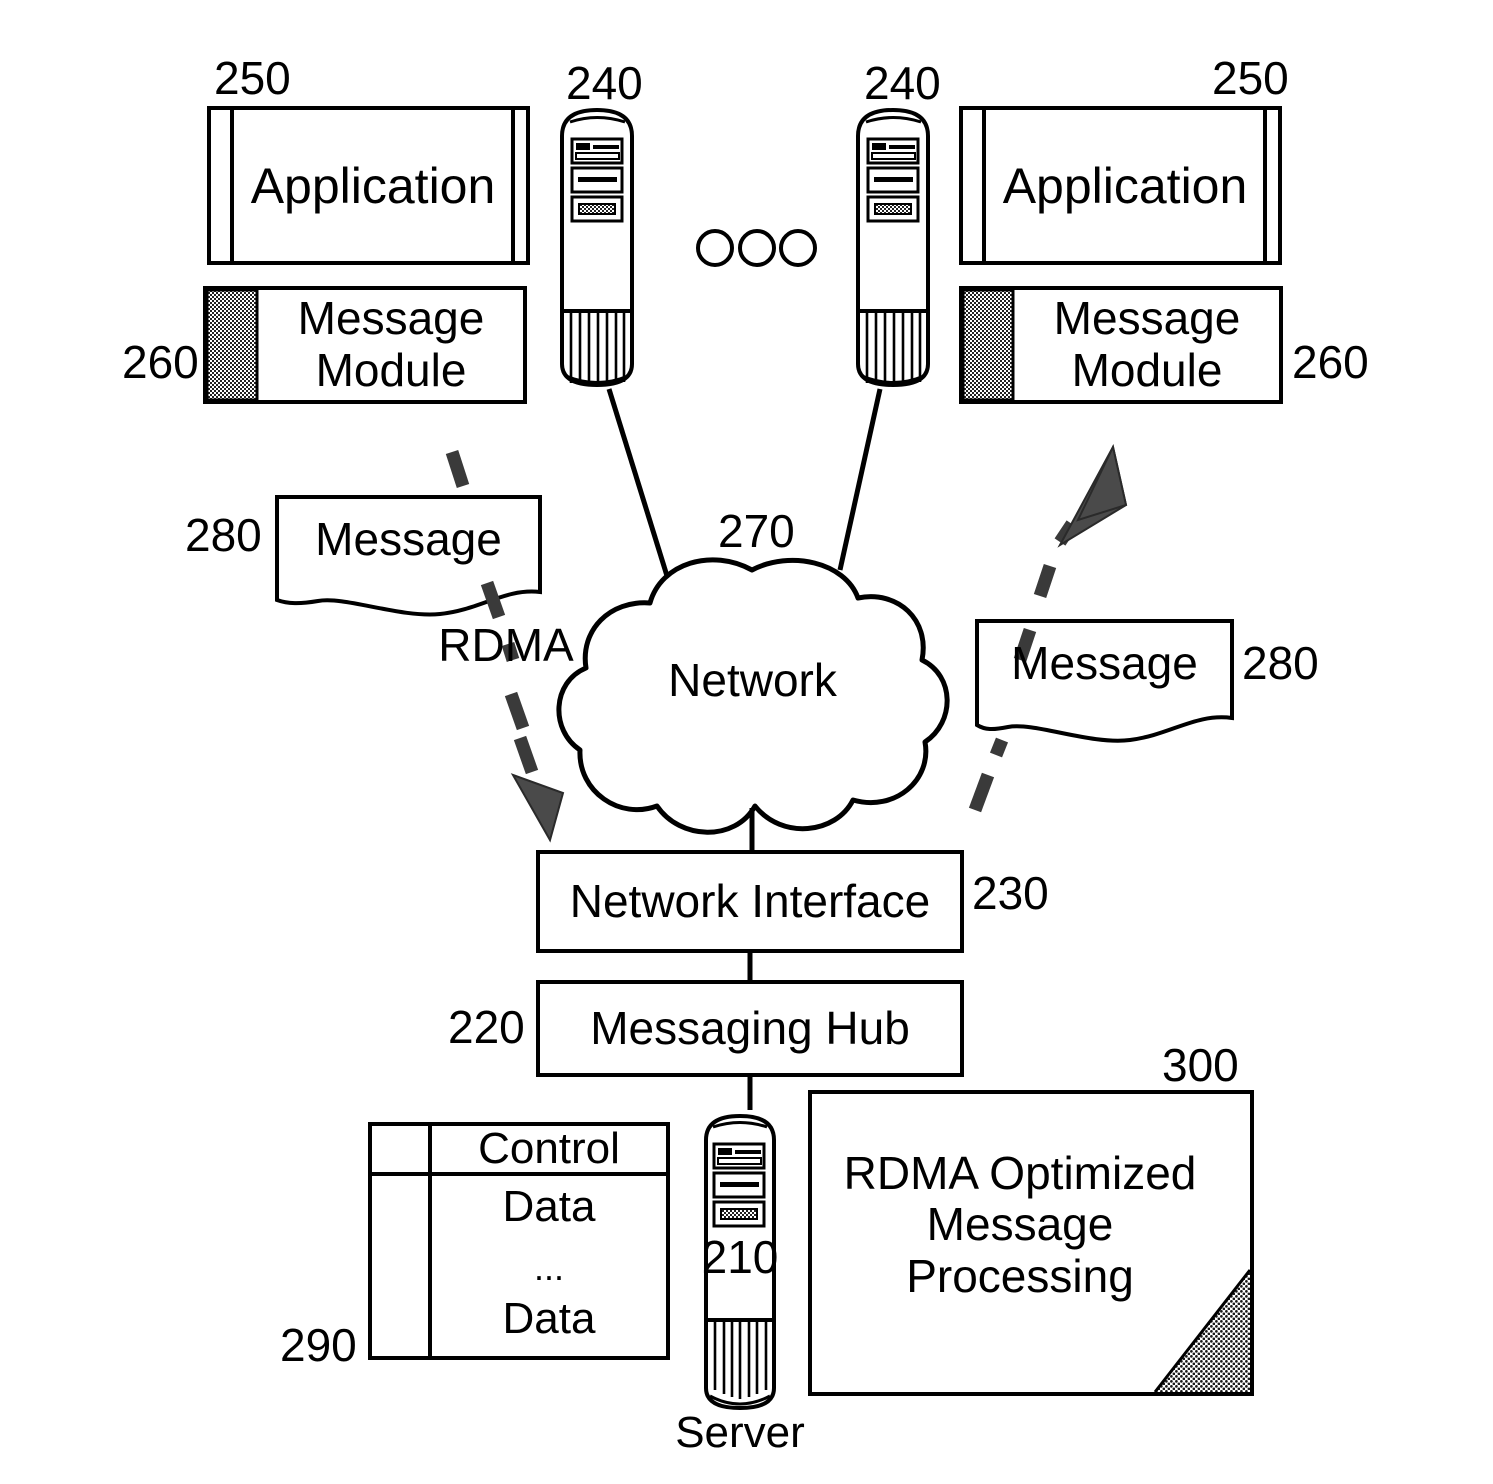 Image resolution: width=1493 pixels, height=1484 pixels. What do you see at coordinates (1010, 893) in the screenshot?
I see `ref-230-interface: 230` at bounding box center [1010, 893].